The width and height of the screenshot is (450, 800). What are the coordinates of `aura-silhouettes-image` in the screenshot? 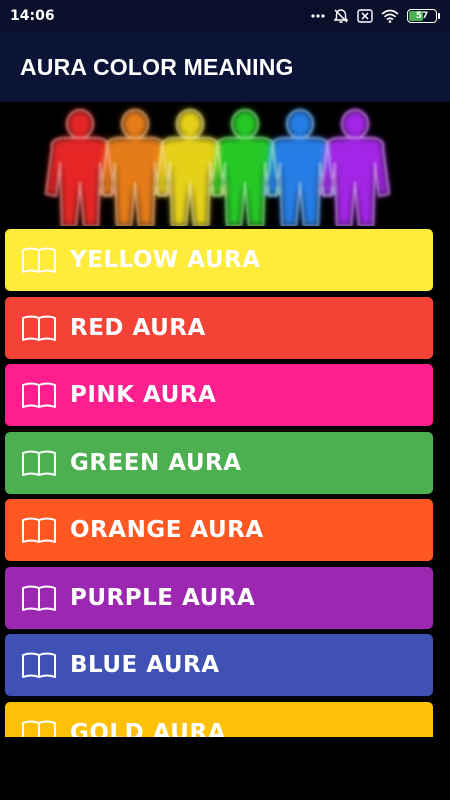 It's located at (217, 164).